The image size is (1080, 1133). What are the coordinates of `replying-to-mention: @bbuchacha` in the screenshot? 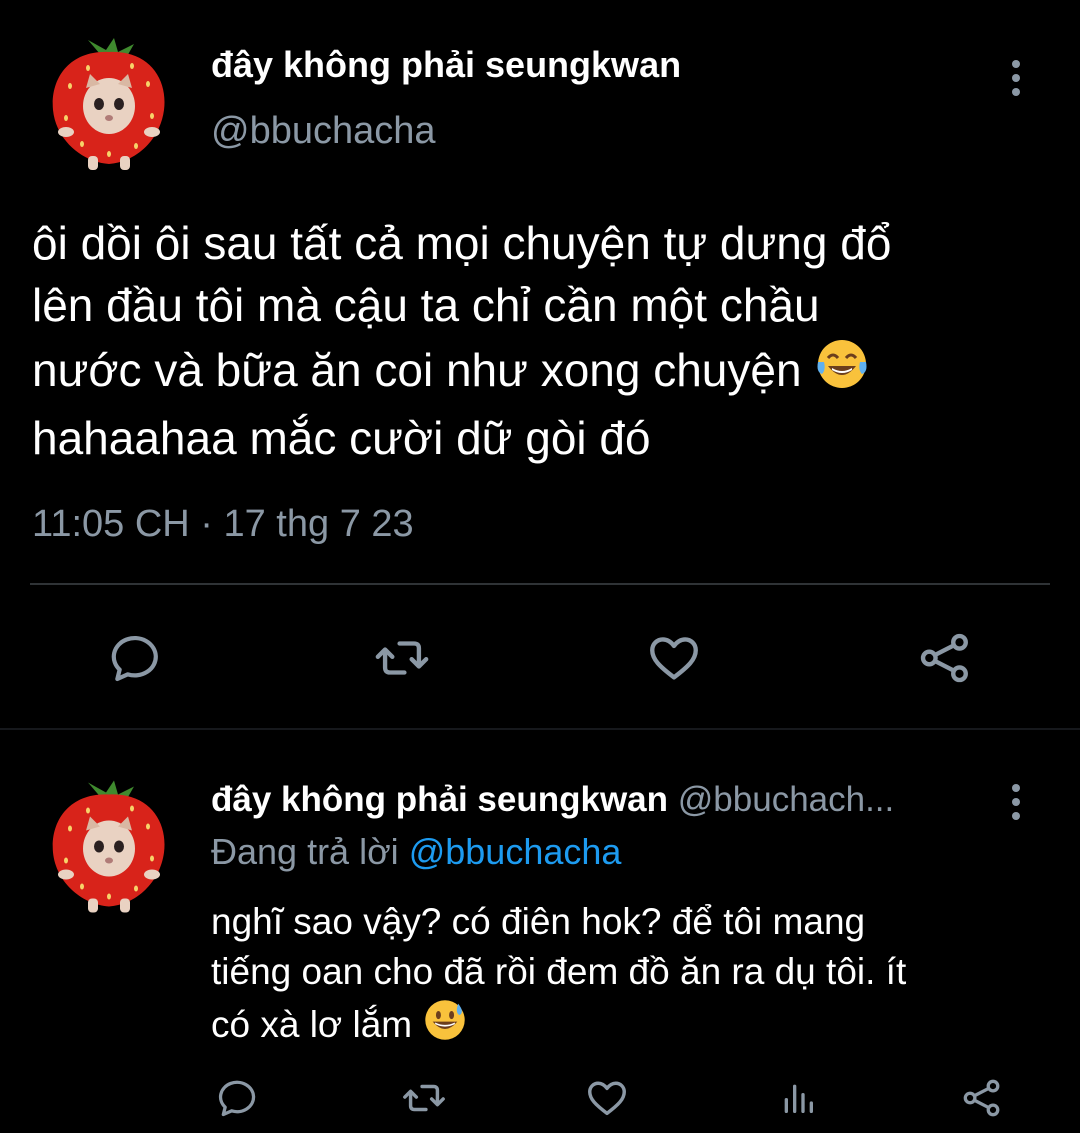 It's located at (515, 851).